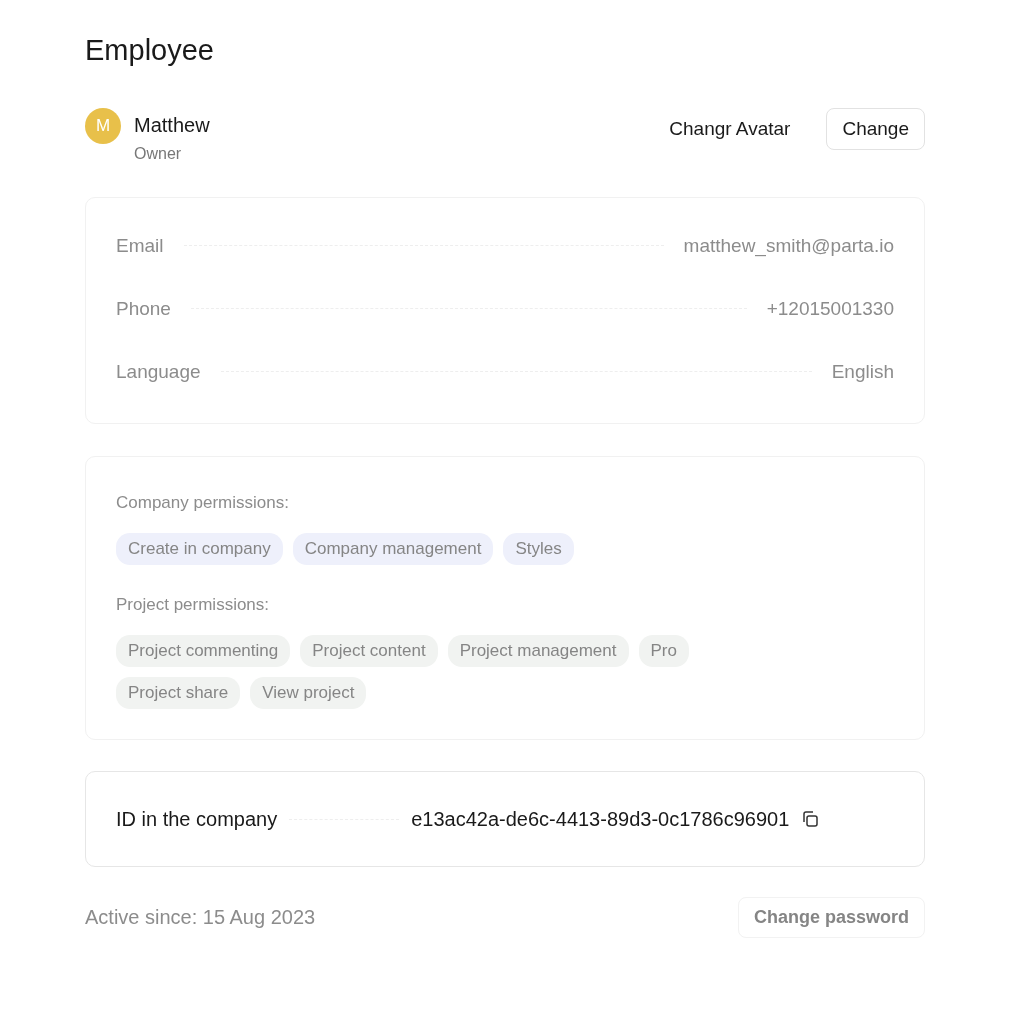 The image size is (1024, 1029). Describe the element at coordinates (538, 651) in the screenshot. I see `permission-tag: Project management` at that location.